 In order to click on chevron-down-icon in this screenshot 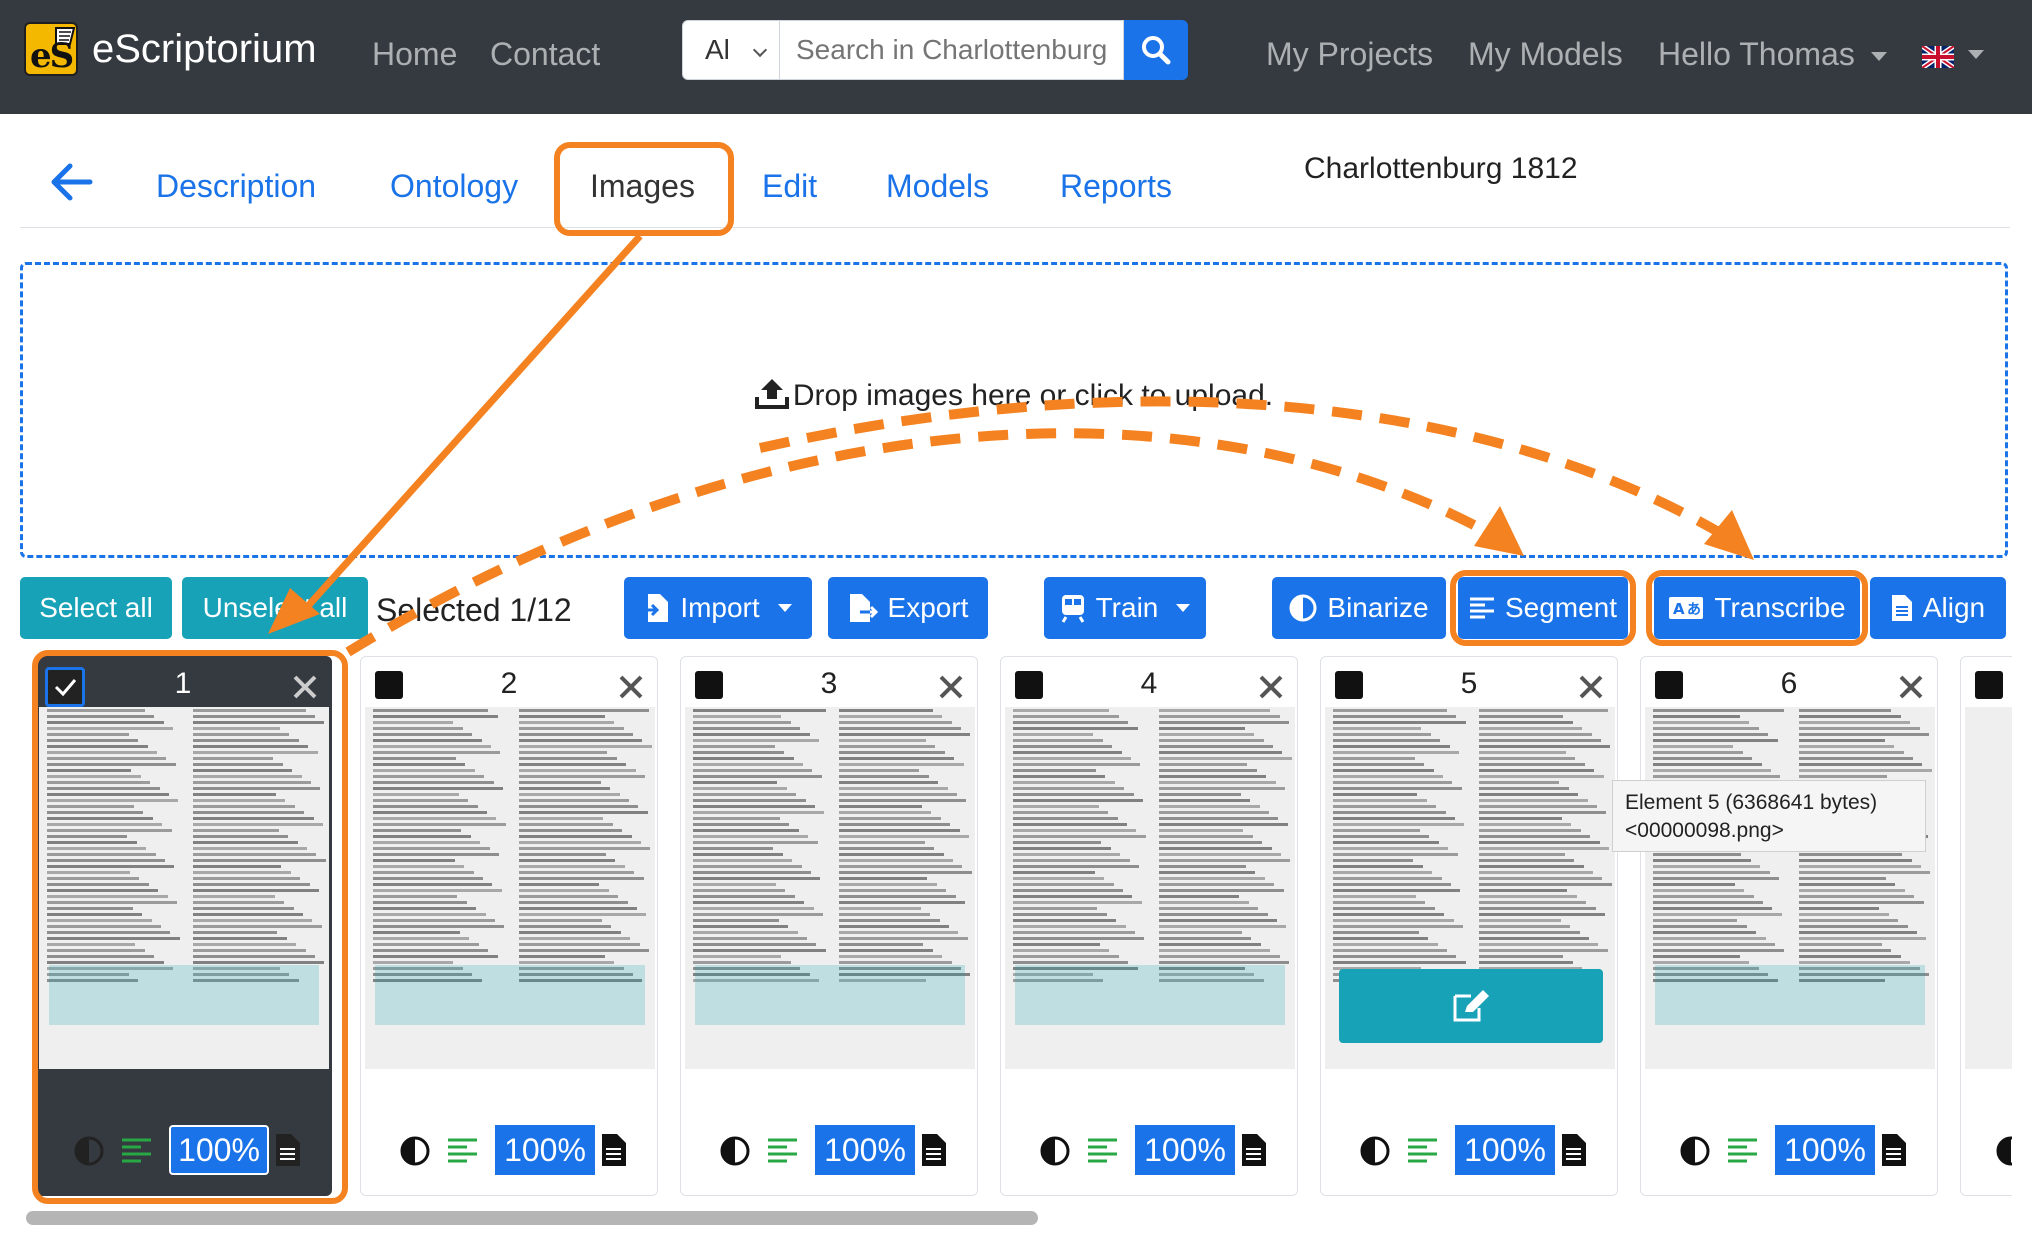, I will do `click(760, 50)`.